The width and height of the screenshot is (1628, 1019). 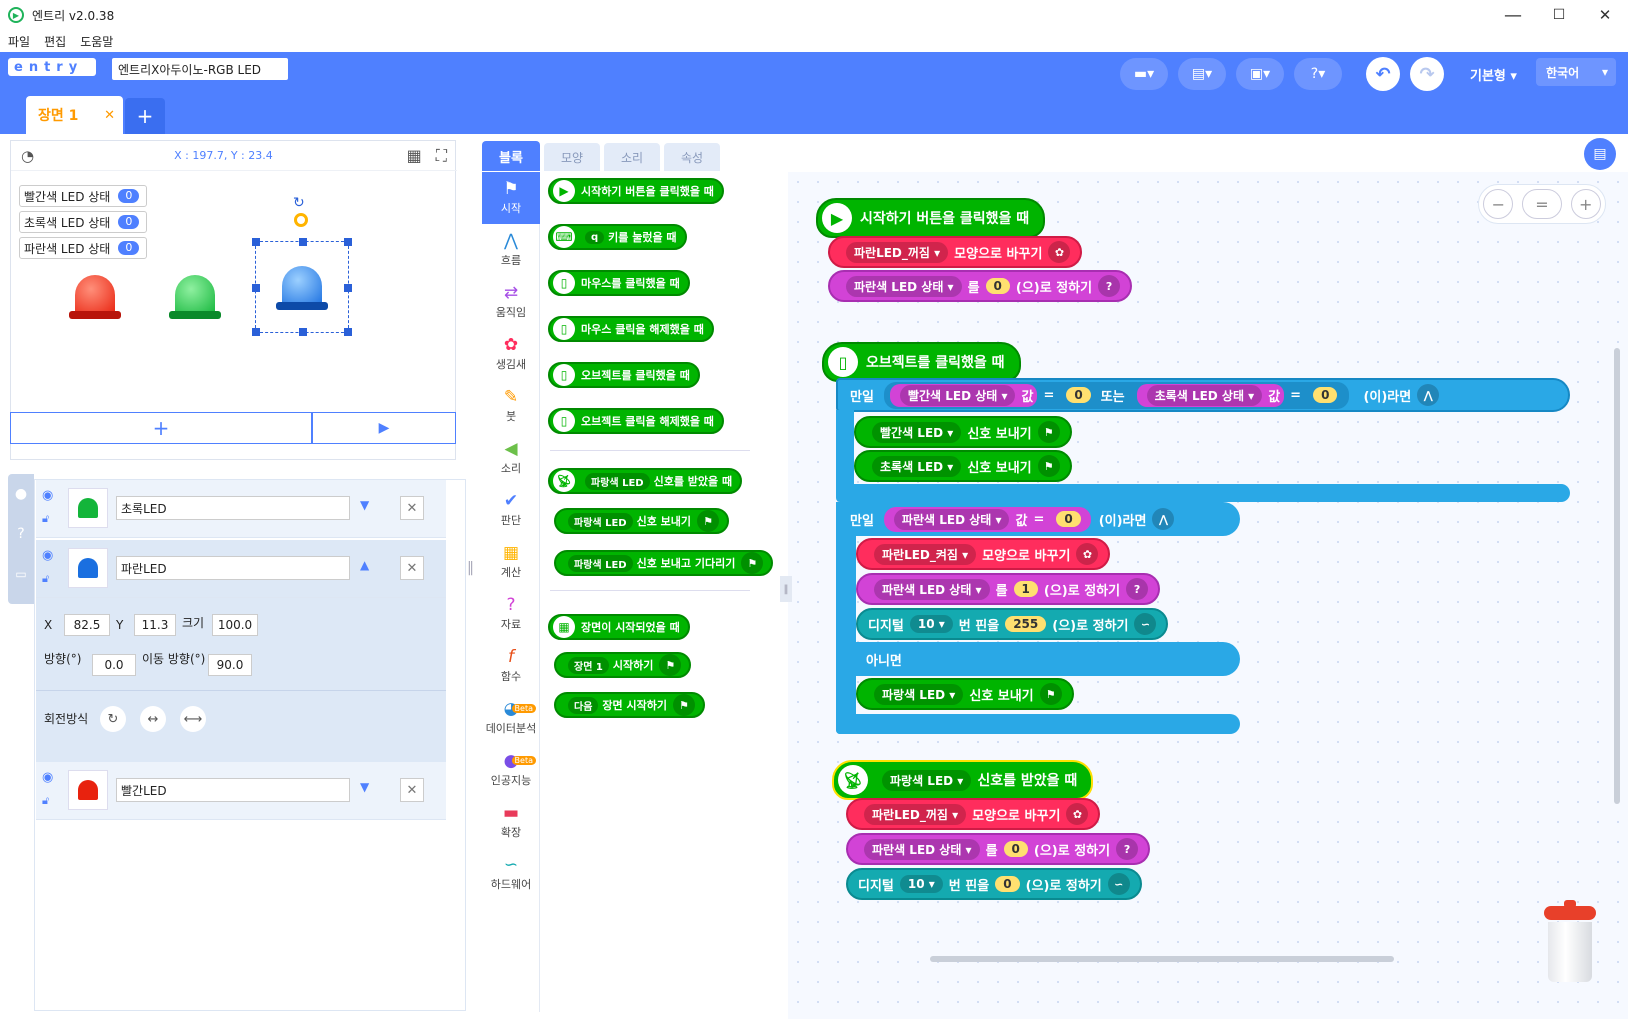 What do you see at coordinates (1559, 15) in the screenshot?
I see `maximize-button: ☐` at bounding box center [1559, 15].